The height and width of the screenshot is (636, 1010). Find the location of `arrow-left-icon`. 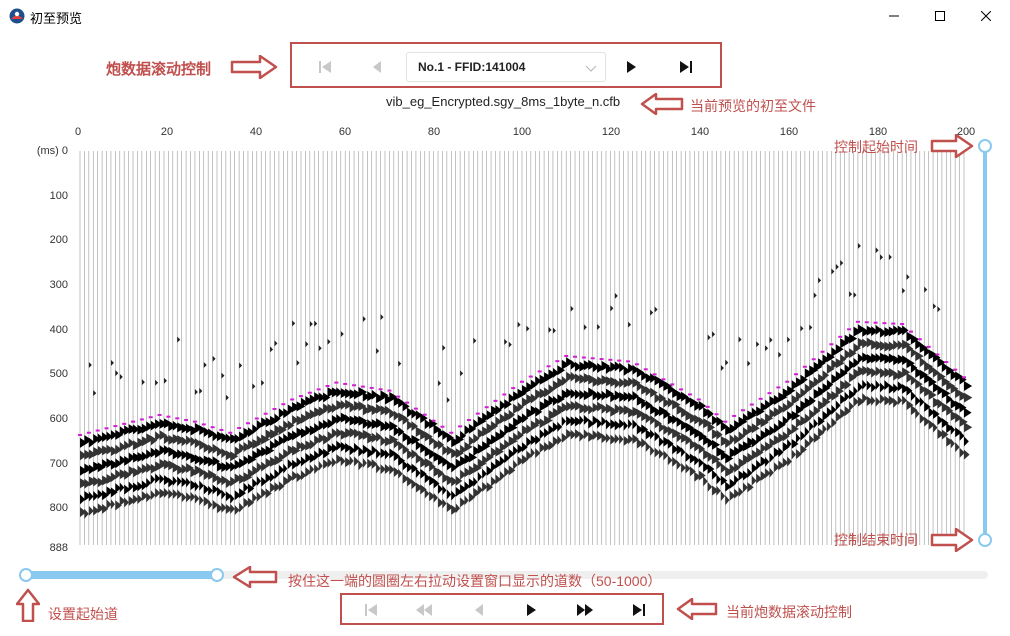

arrow-left-icon is located at coordinates (662, 104).